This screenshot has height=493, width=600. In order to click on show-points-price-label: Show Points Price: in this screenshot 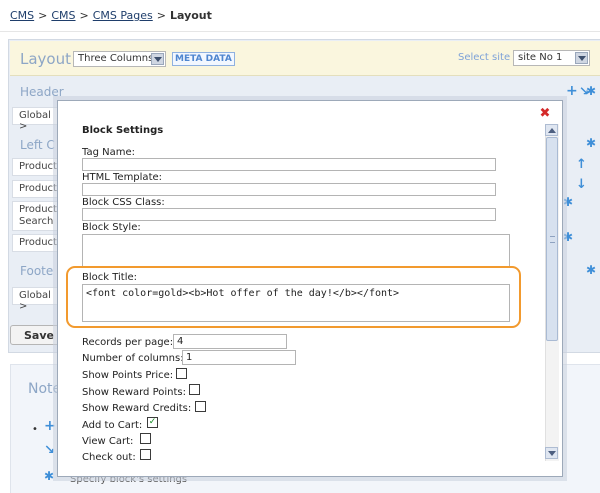, I will do `click(128, 375)`.